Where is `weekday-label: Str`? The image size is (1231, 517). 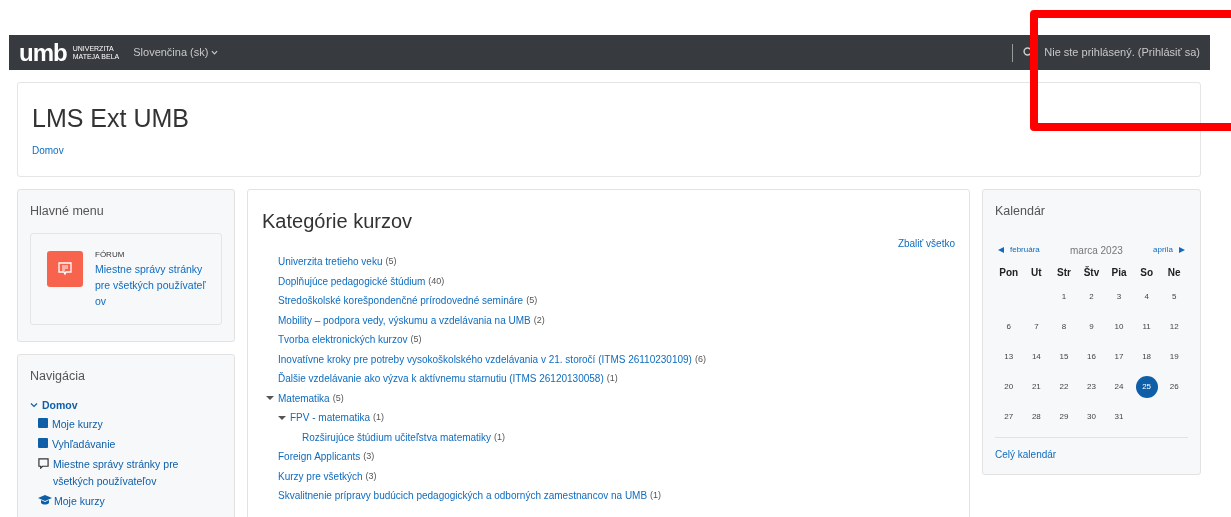 weekday-label: Str is located at coordinates (1063, 272).